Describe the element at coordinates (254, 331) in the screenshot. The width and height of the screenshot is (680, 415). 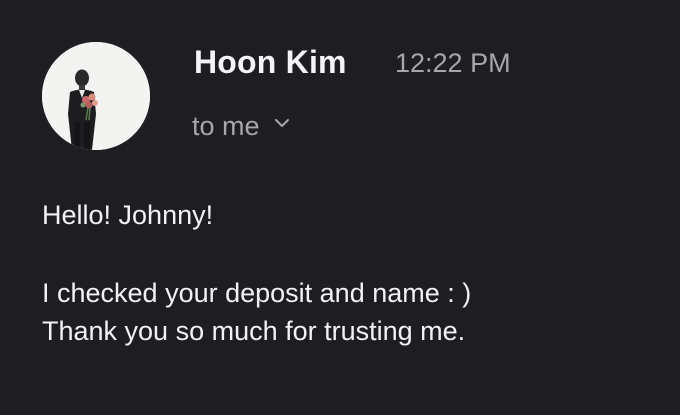
I see `body-line: Thank you so much for trusting me.` at that location.